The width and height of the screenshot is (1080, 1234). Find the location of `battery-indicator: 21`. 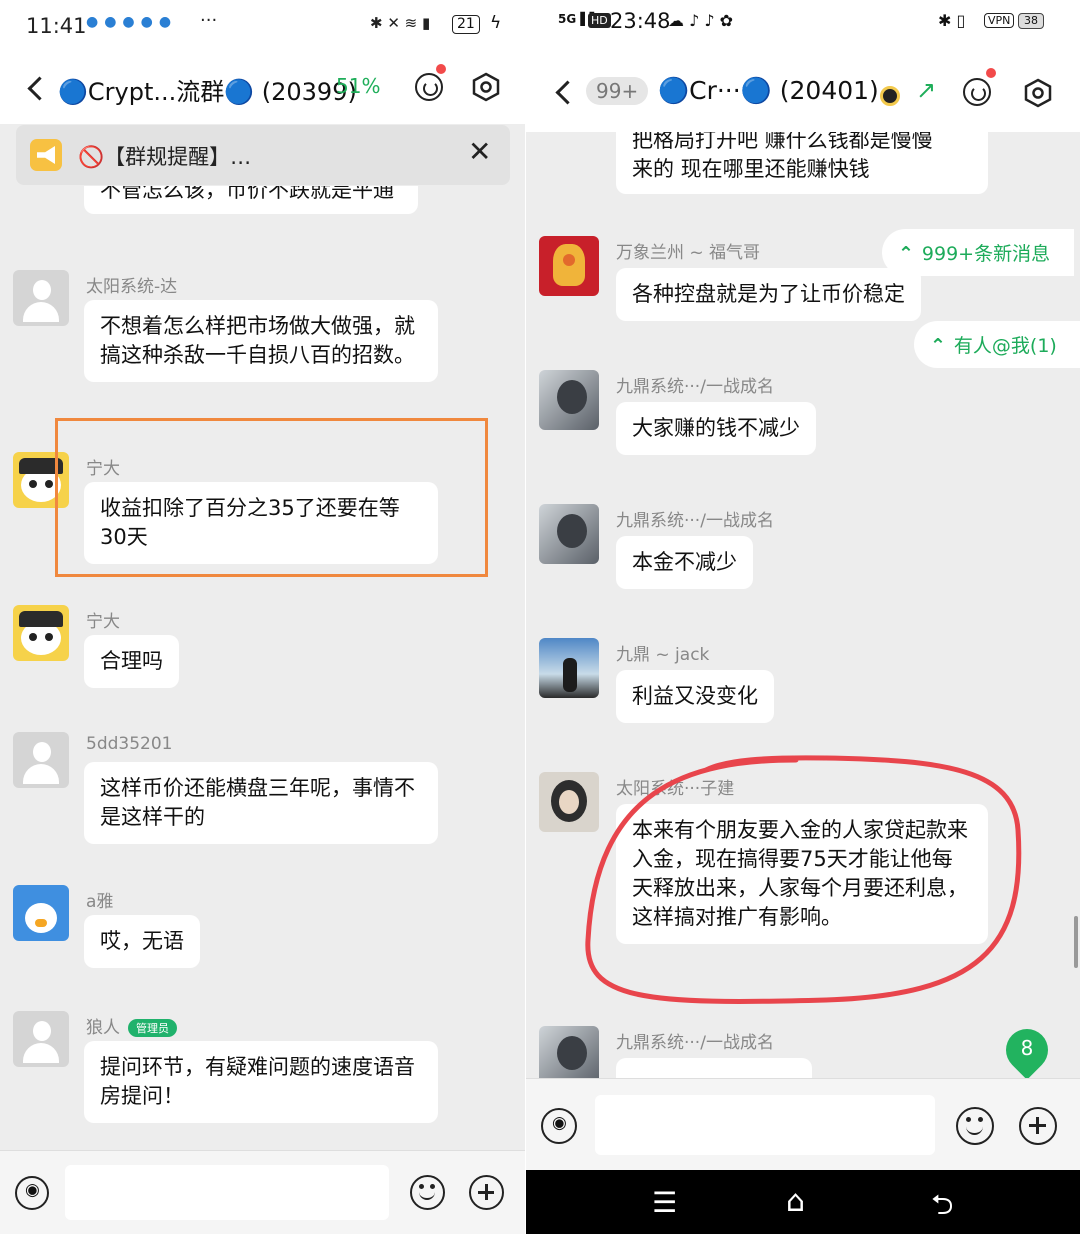

battery-indicator: 21 is located at coordinates (466, 24).